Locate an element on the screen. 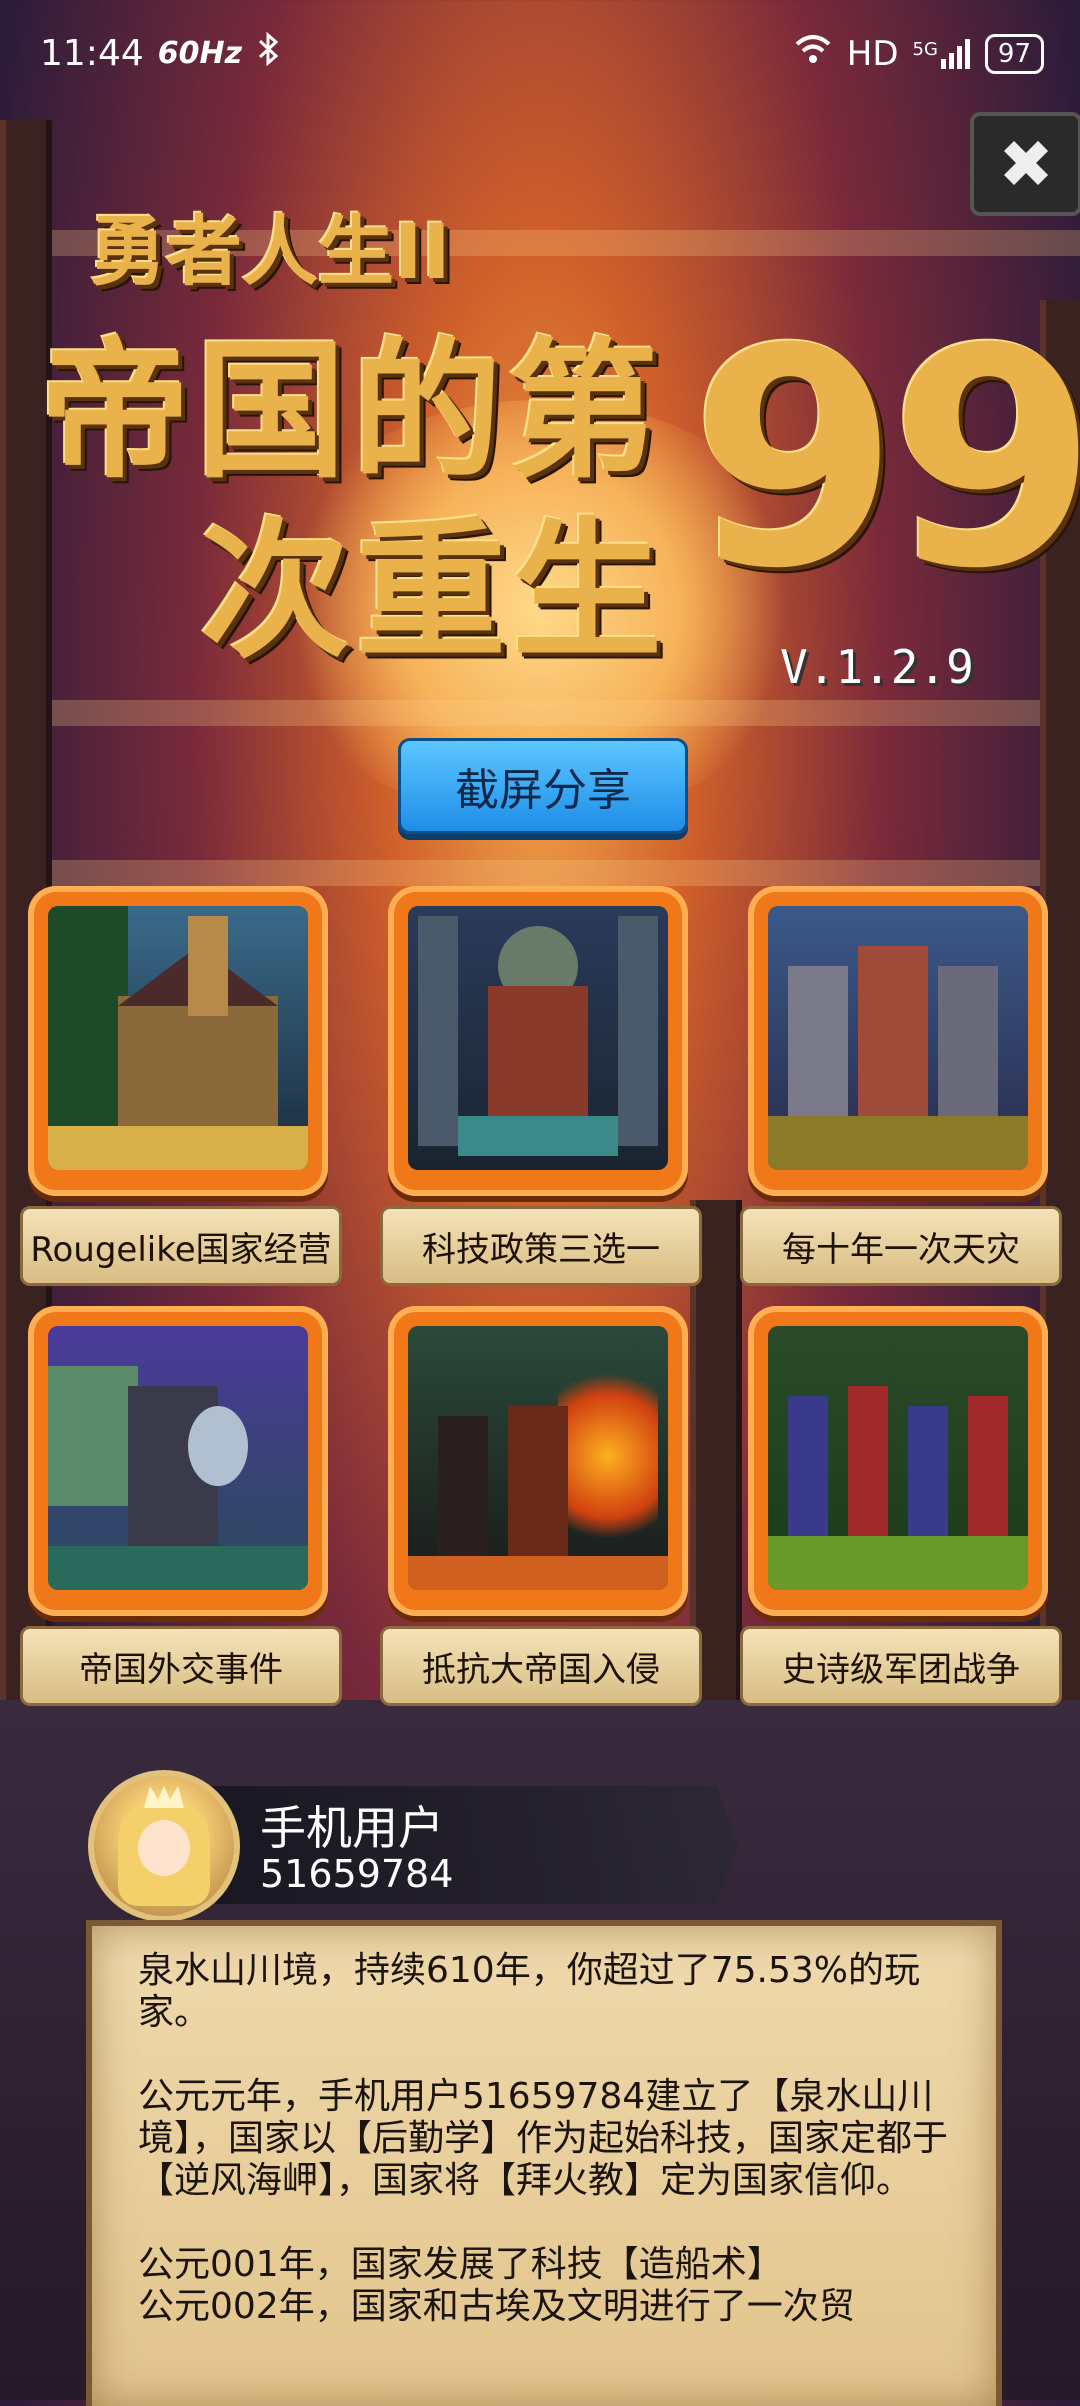 The height and width of the screenshot is (2406, 1080). user-id: 51659784 is located at coordinates (357, 1874).